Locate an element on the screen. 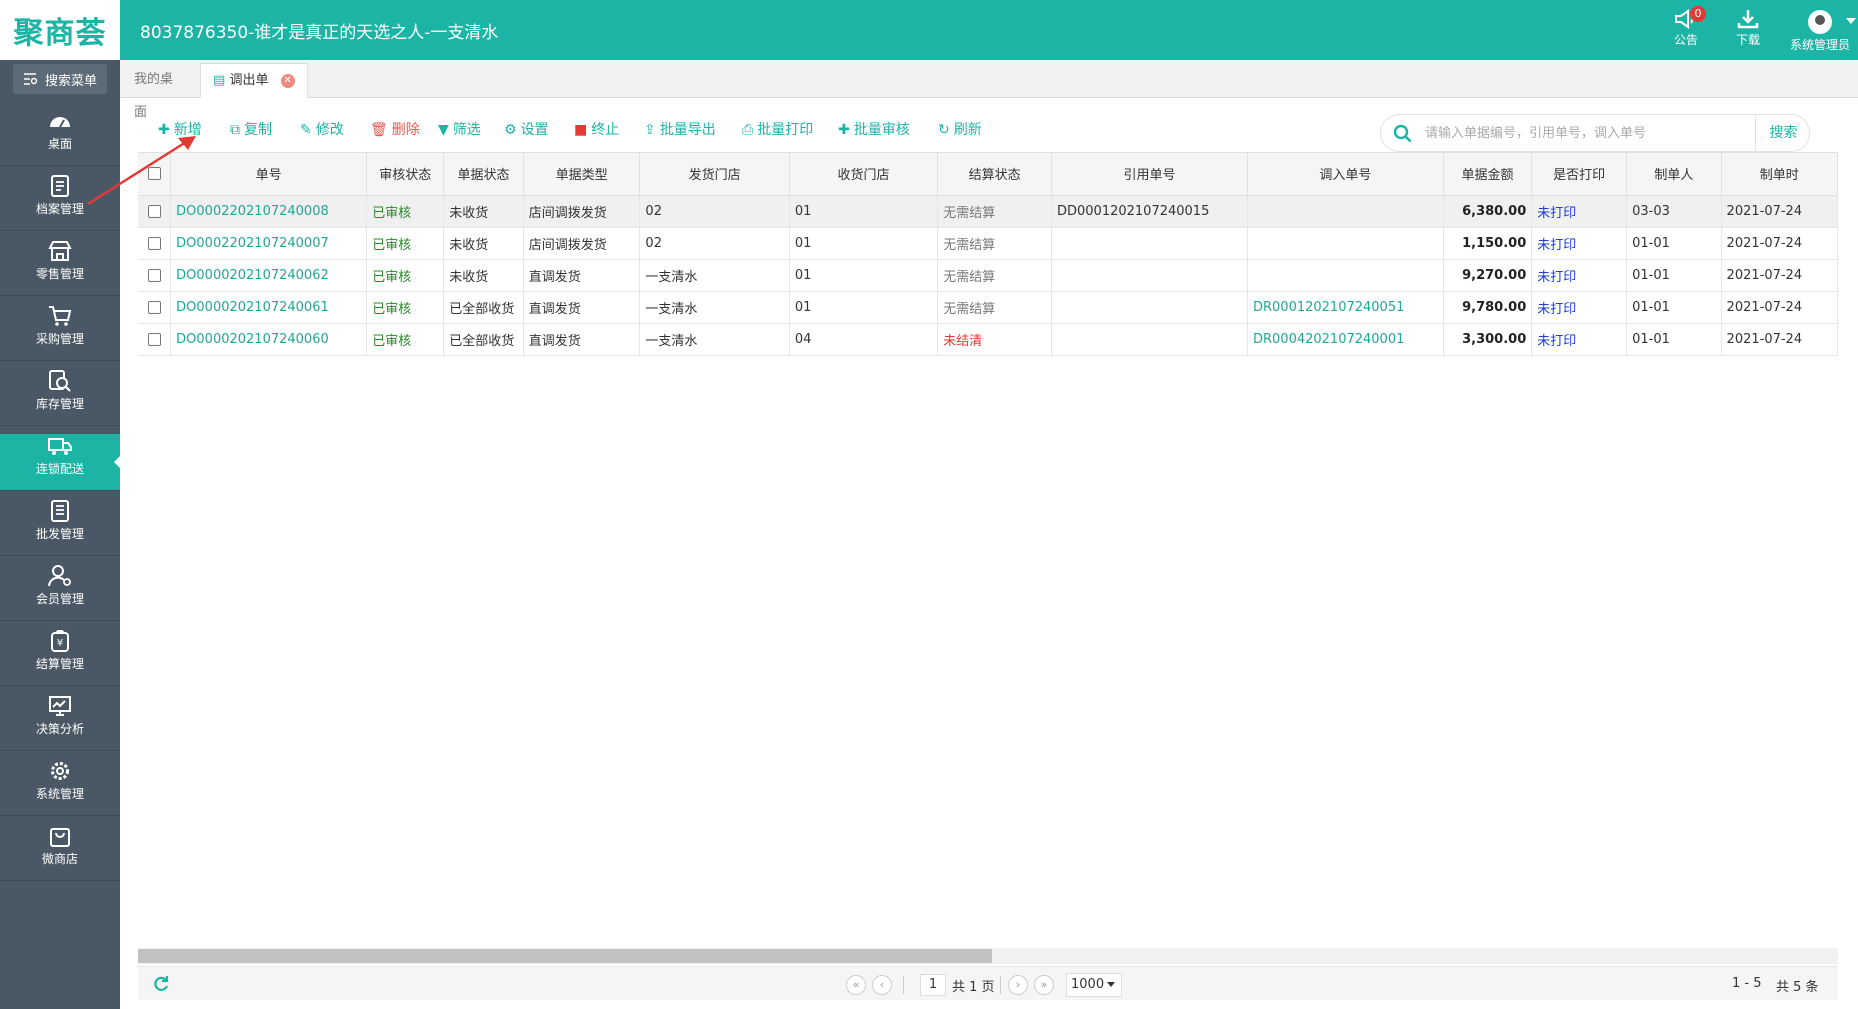  sidebar-item-wholesale: 批发管理 is located at coordinates (60, 527).